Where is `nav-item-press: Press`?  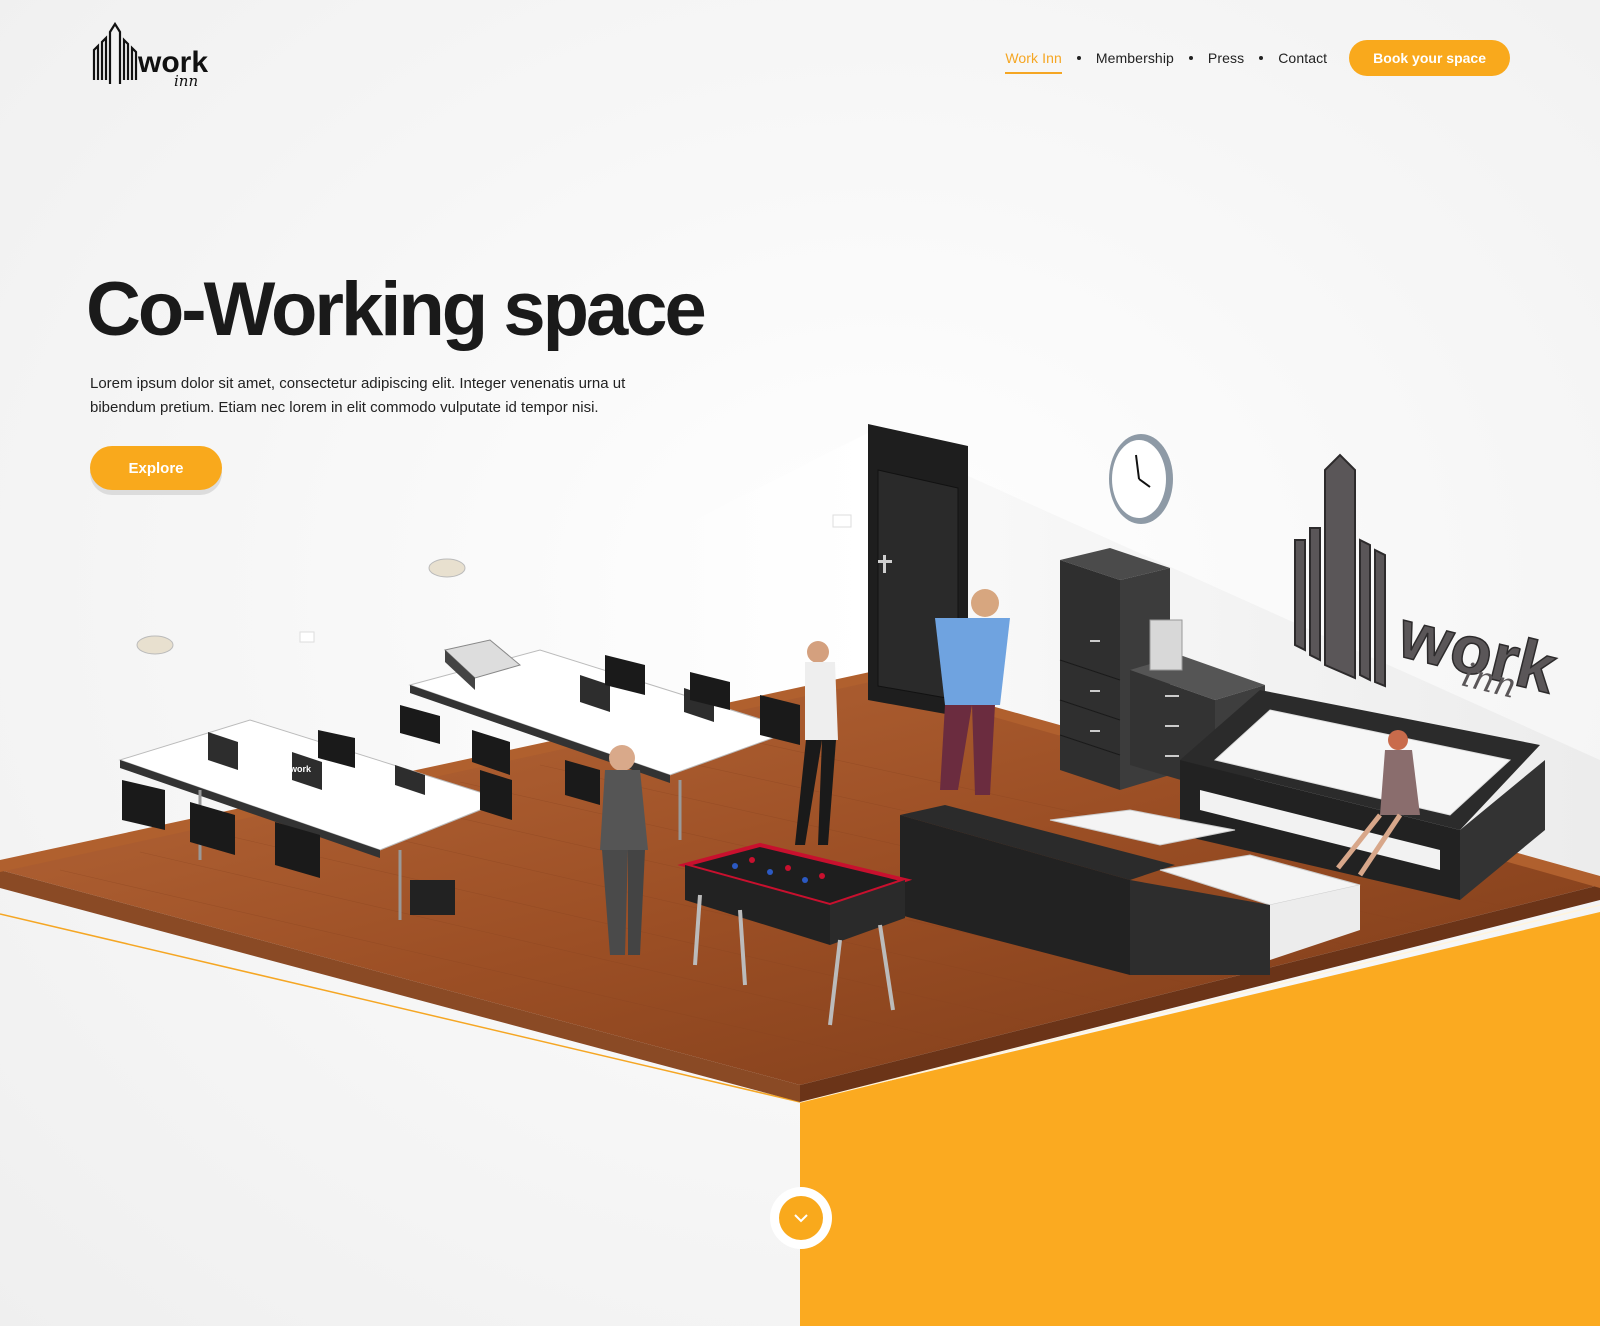 nav-item-press: Press is located at coordinates (1226, 58).